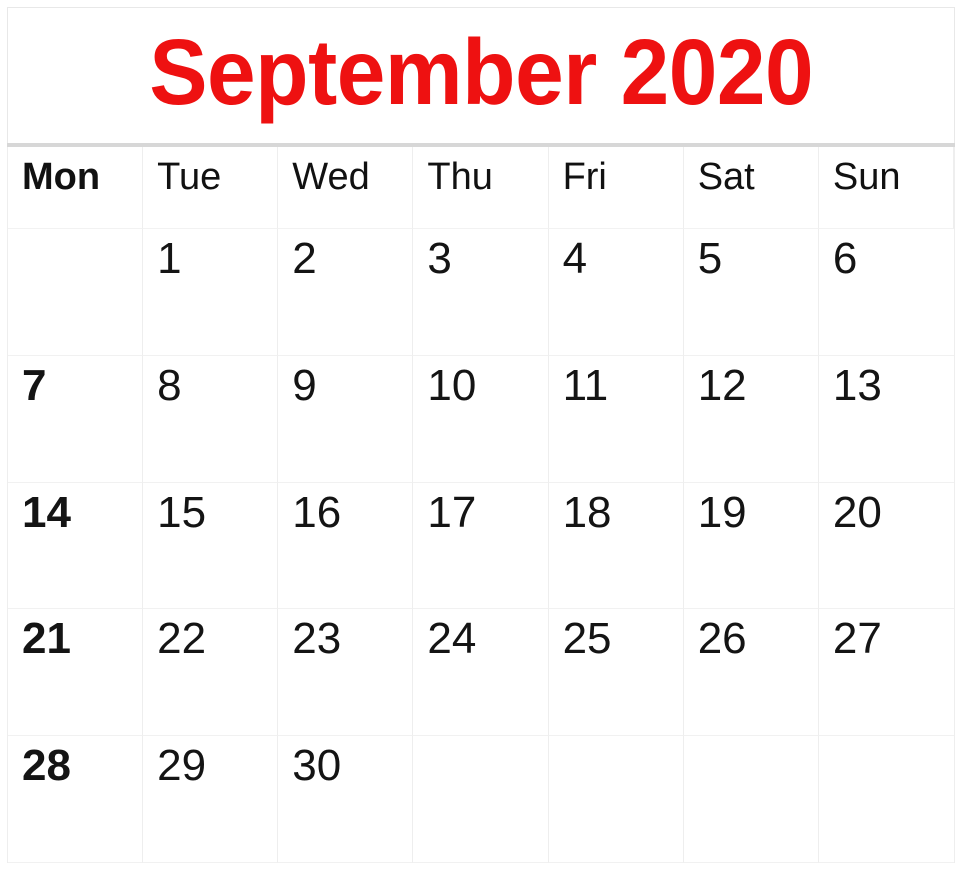 This screenshot has height=877, width=963. Describe the element at coordinates (481, 673) in the screenshot. I see `day-cell: 24` at that location.